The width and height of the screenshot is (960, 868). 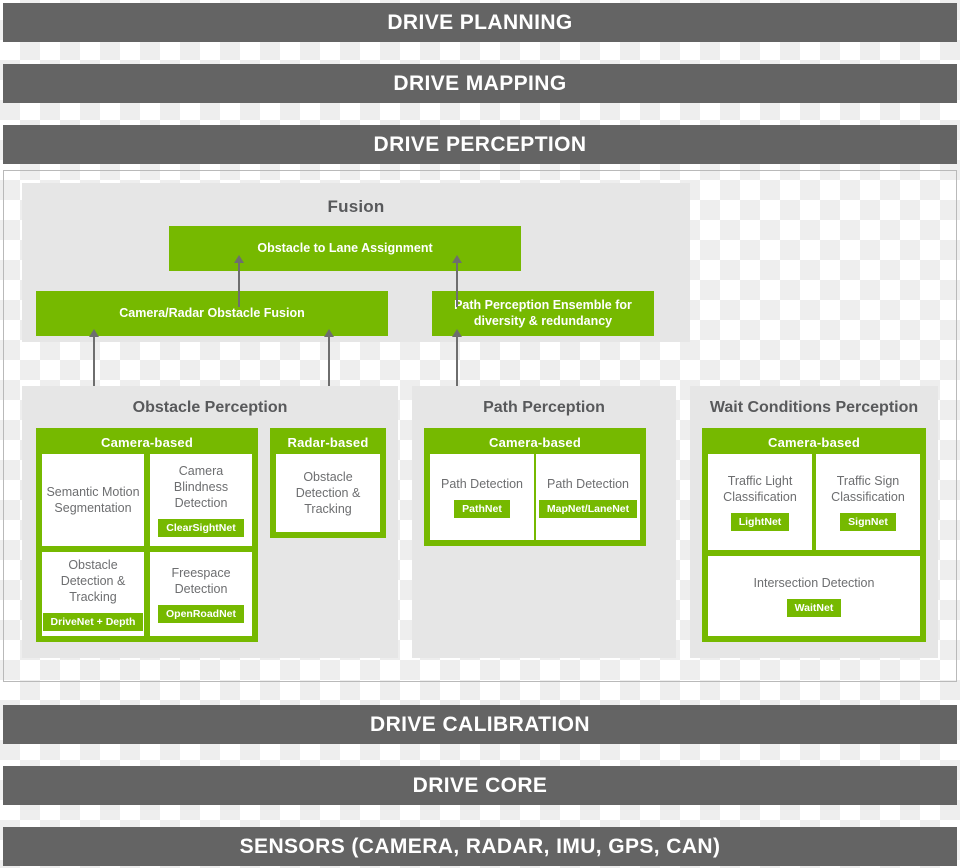 I want to click on stack-bar-label: DRIVE CALIBRATION, so click(x=480, y=724).